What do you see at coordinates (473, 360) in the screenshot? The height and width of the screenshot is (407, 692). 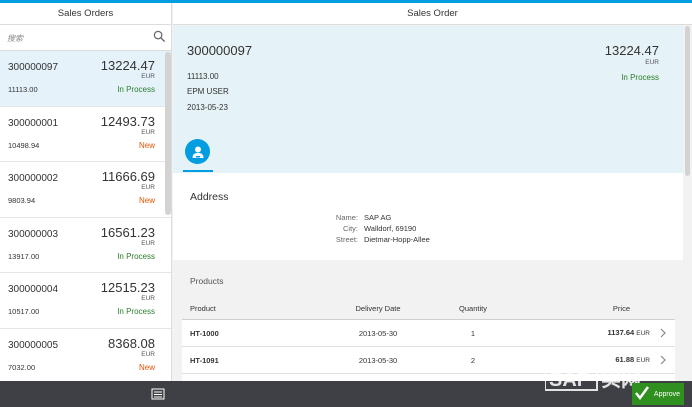 I see `cell-qty: 2` at bounding box center [473, 360].